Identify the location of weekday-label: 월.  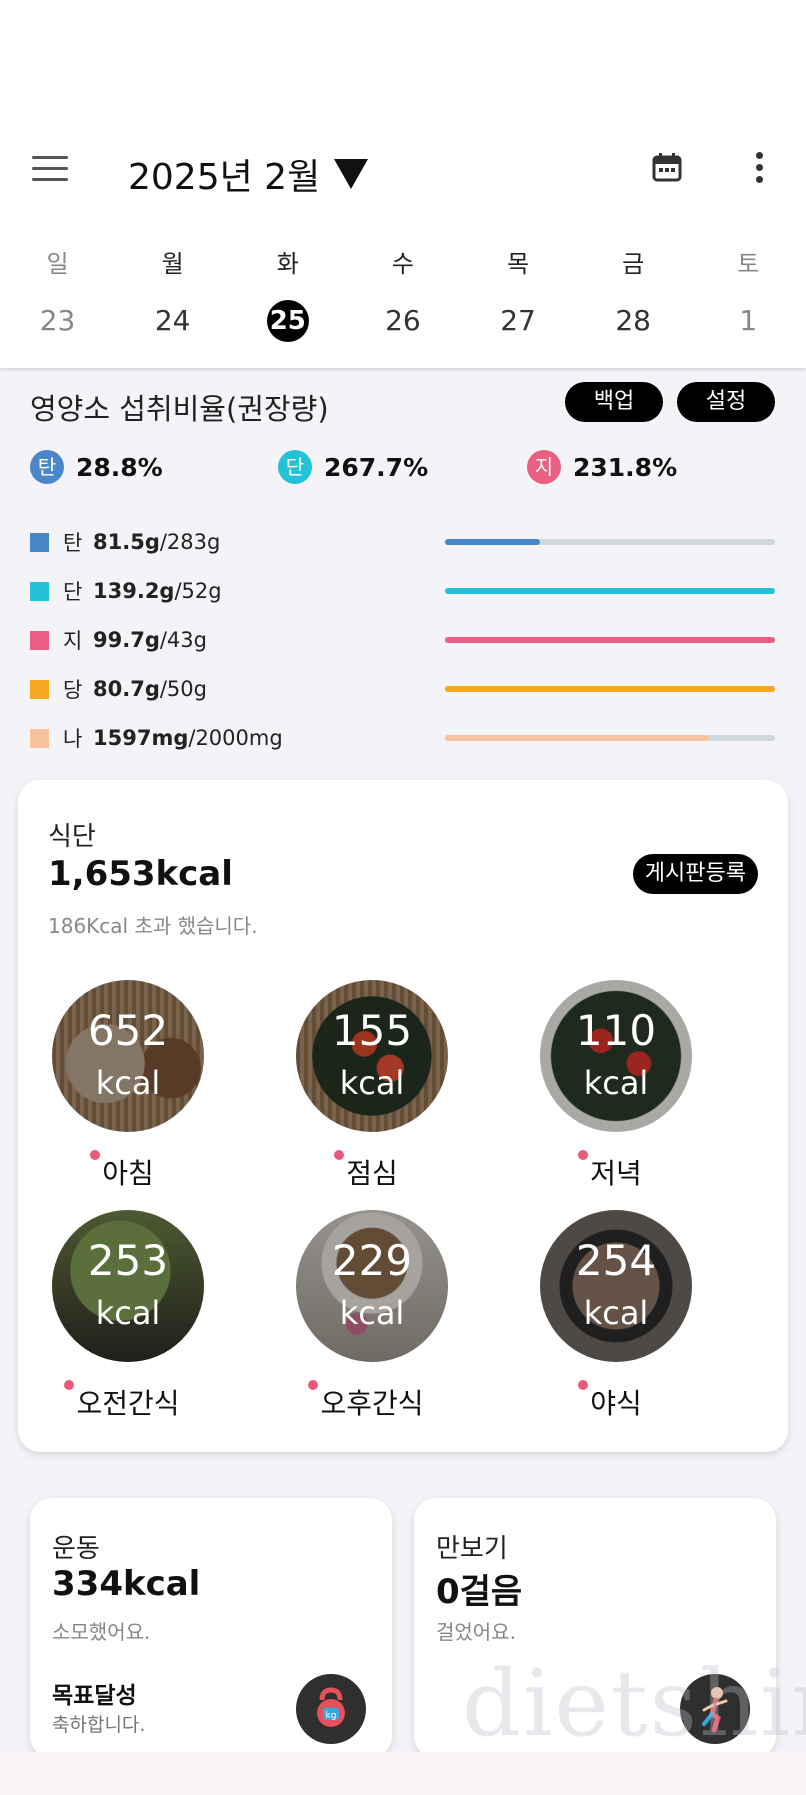
(172, 264).